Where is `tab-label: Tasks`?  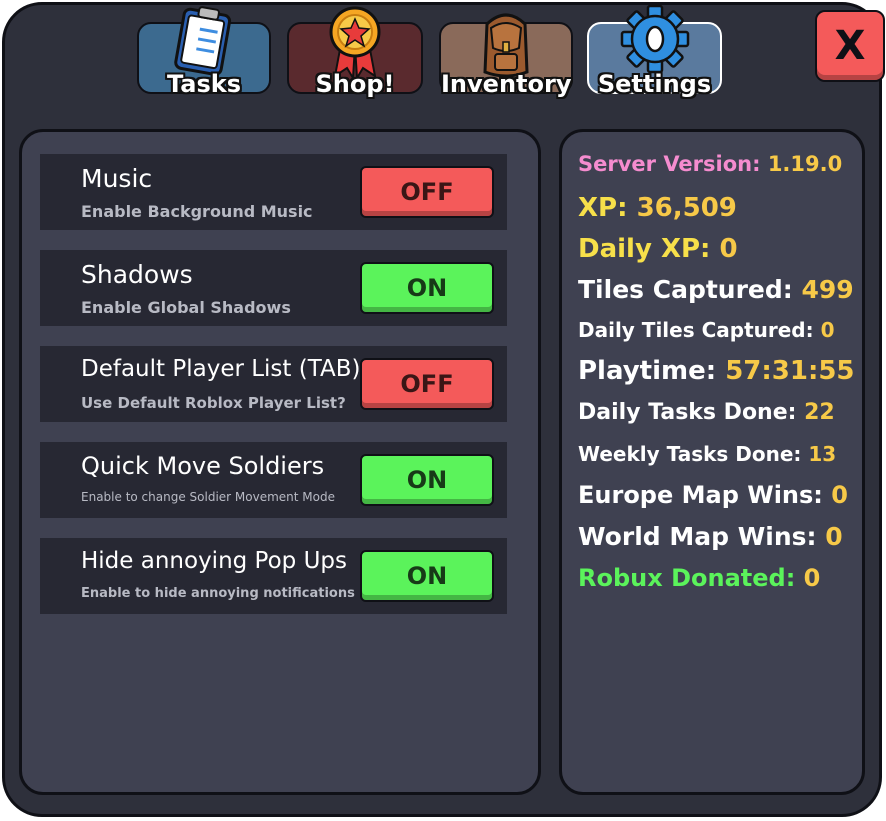 tab-label: Tasks is located at coordinates (203, 84).